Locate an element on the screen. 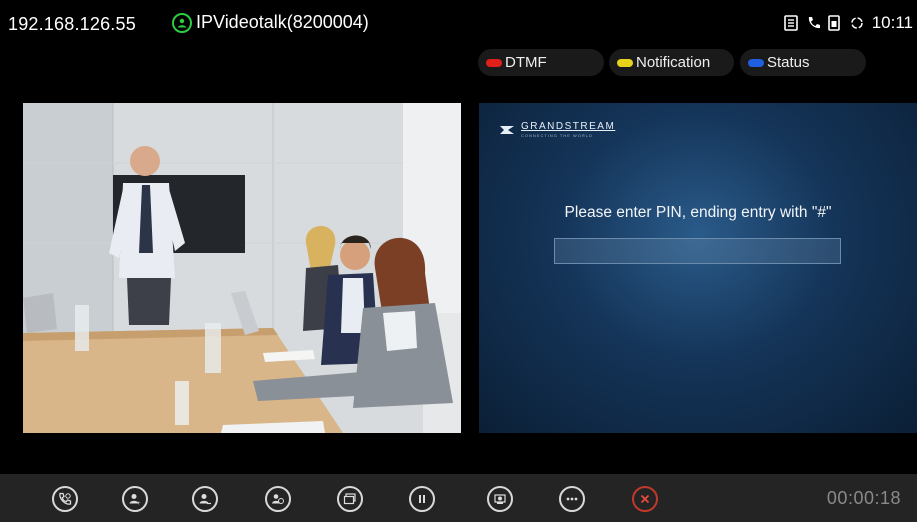 This screenshot has width=917, height=522. hold-icon is located at coordinates (422, 499).